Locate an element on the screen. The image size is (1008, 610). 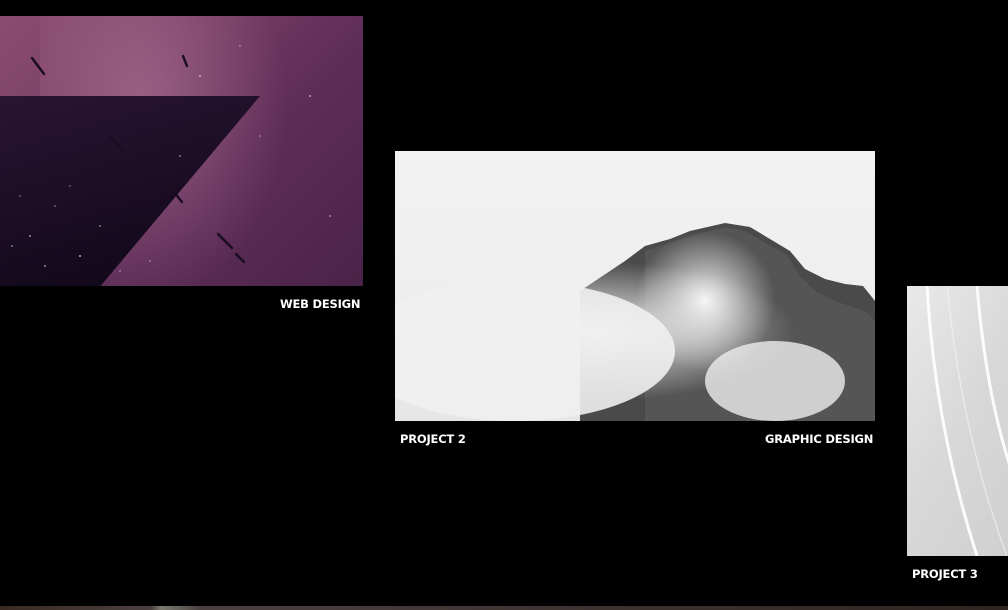
footer-edge is located at coordinates (504, 608).